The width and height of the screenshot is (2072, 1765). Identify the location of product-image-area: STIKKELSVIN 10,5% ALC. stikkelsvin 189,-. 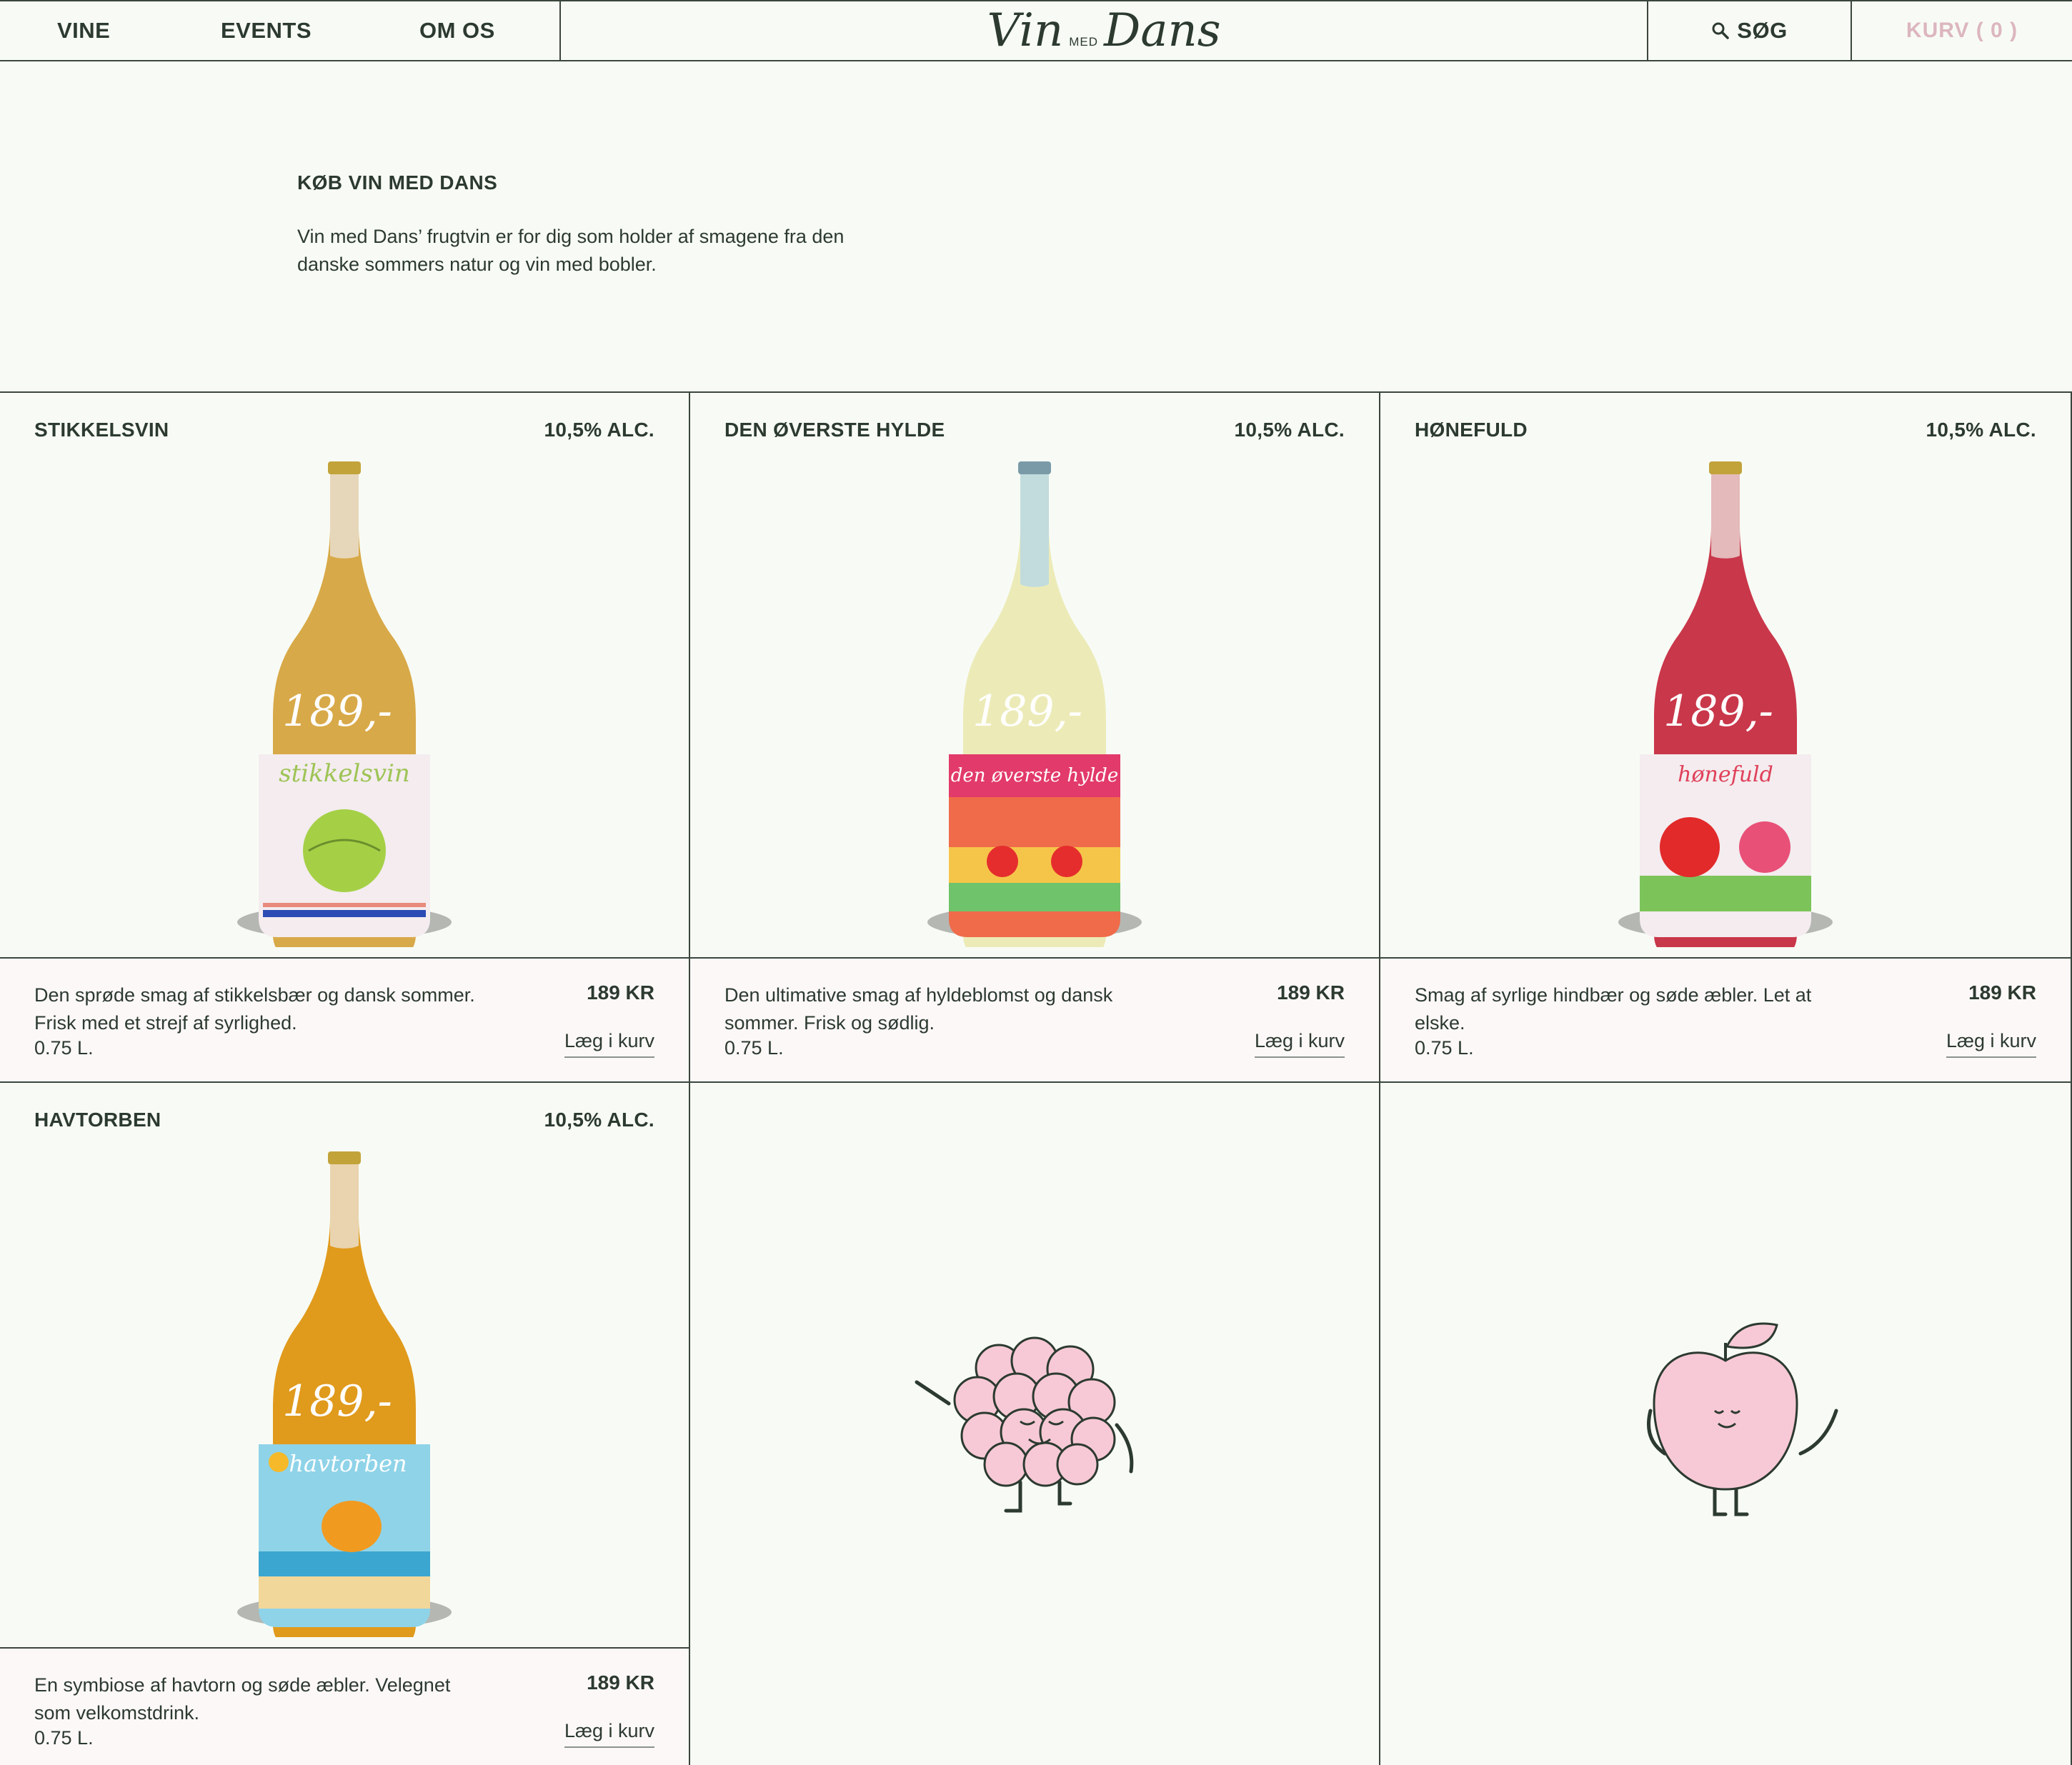
(344, 675).